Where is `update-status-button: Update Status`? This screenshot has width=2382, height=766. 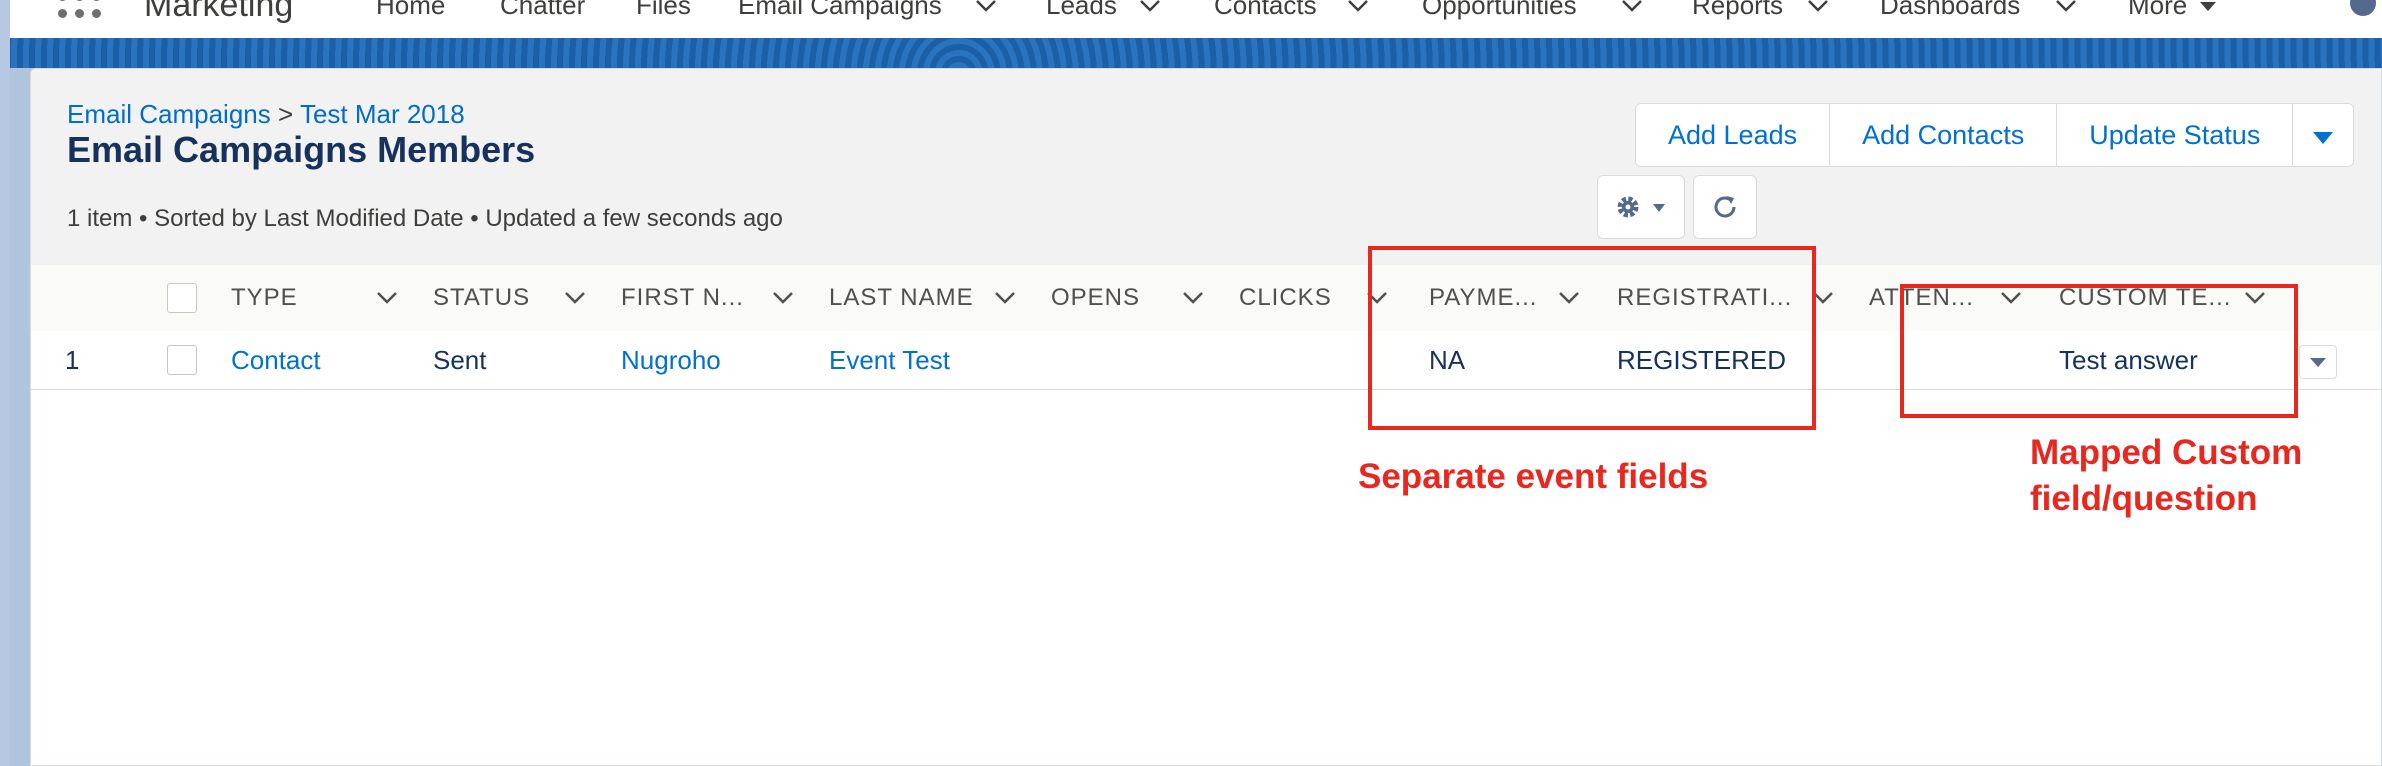 update-status-button: Update Status is located at coordinates (2175, 135).